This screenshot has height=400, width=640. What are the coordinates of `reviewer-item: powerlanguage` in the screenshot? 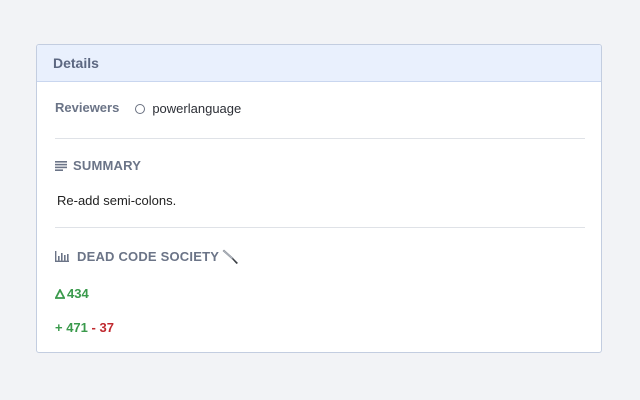 It's located at (188, 108).